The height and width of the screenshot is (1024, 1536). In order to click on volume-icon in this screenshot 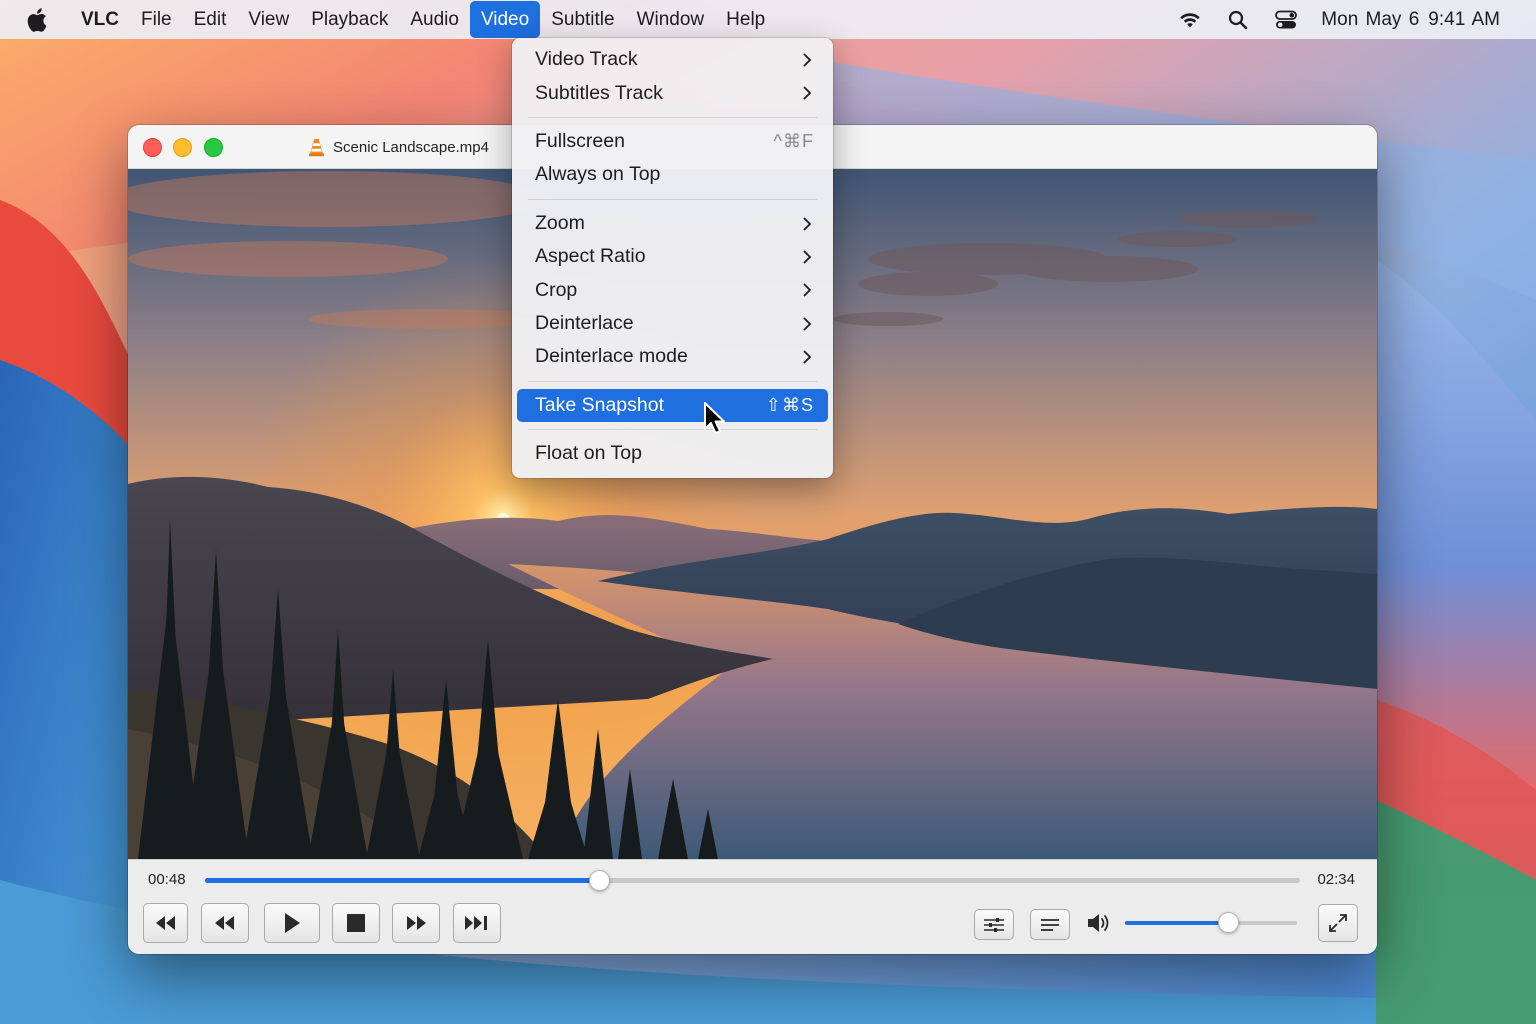, I will do `click(1099, 923)`.